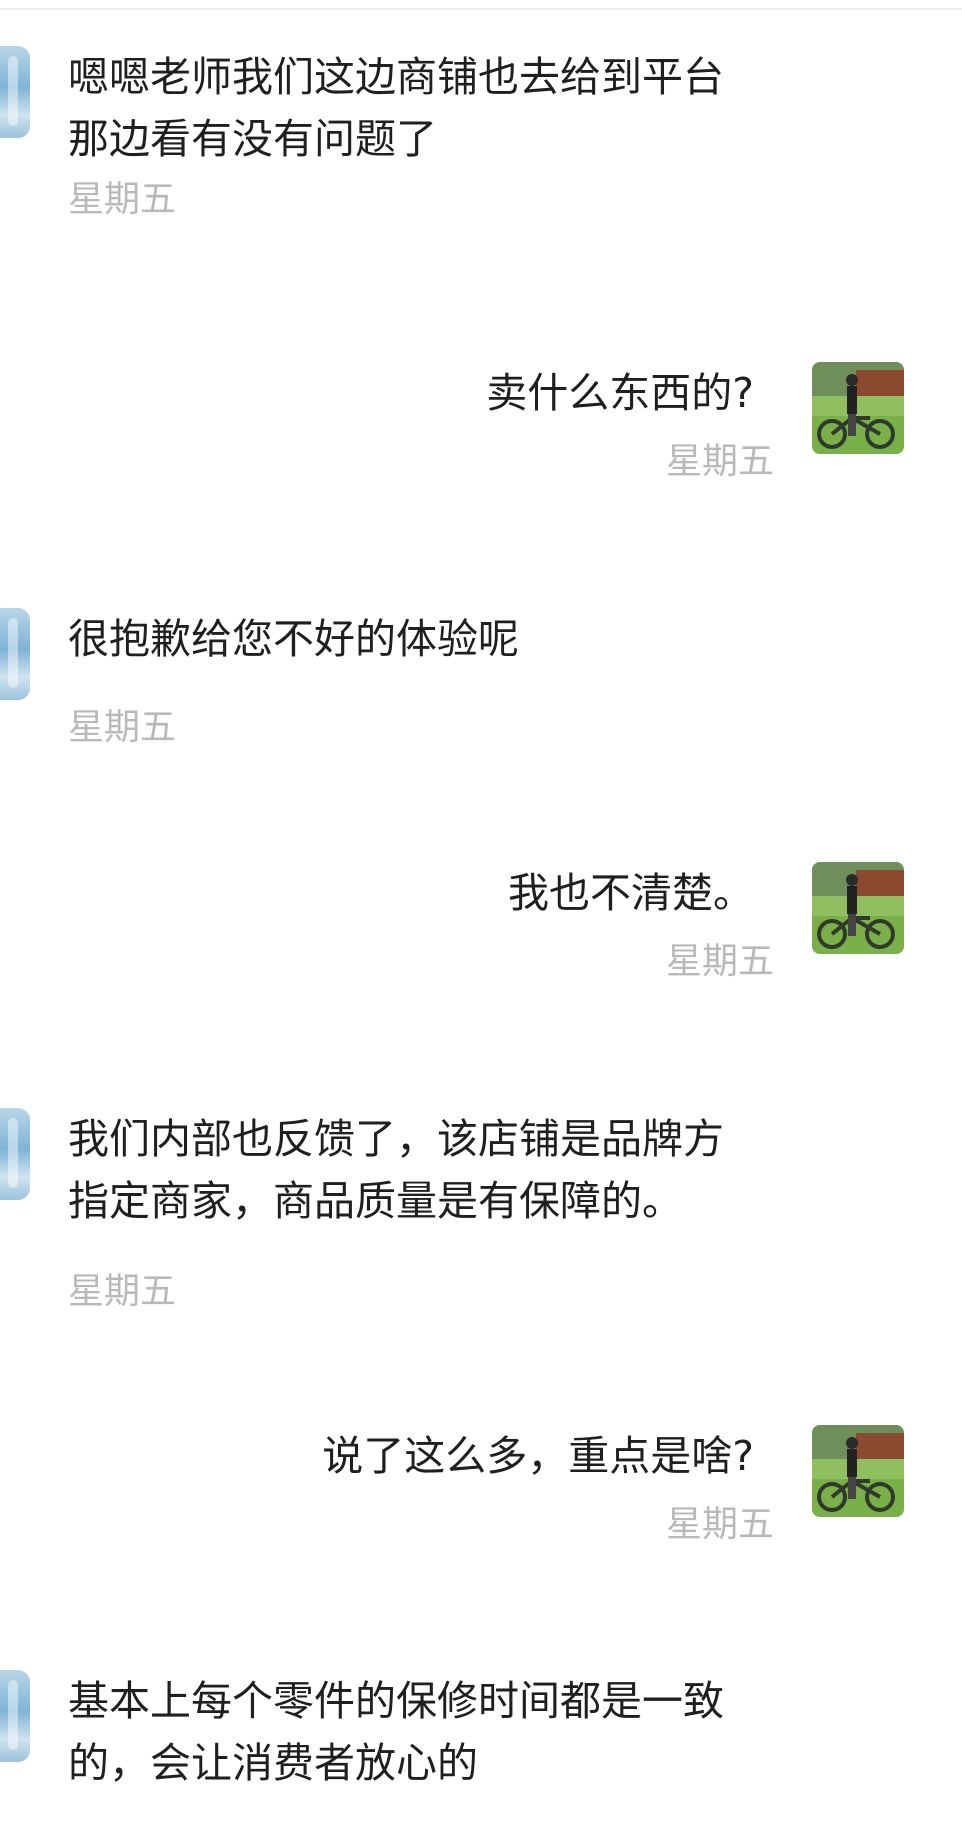 The width and height of the screenshot is (962, 1828). I want to click on message-text: 嗯嗯老师我们这边商铺也去给到平台 那边看有没有问题了, so click(448, 108).